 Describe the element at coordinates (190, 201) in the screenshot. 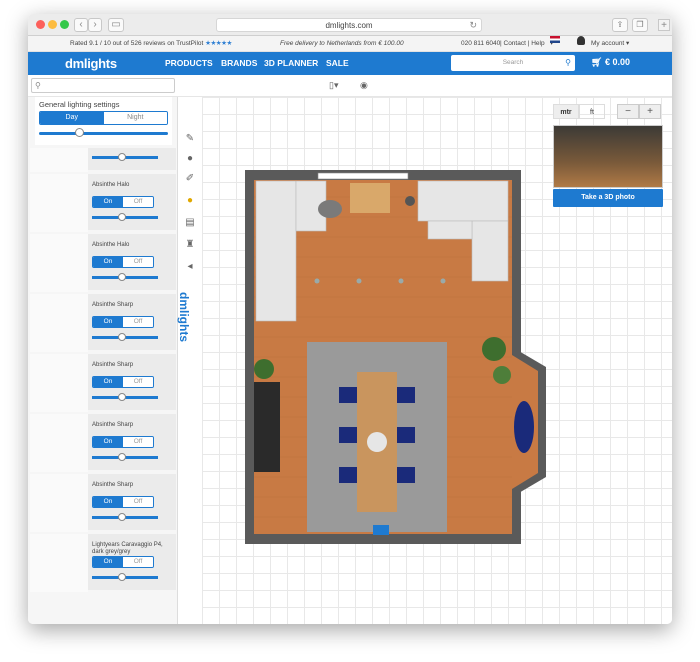

I see `lightbulb-icon: ●` at that location.